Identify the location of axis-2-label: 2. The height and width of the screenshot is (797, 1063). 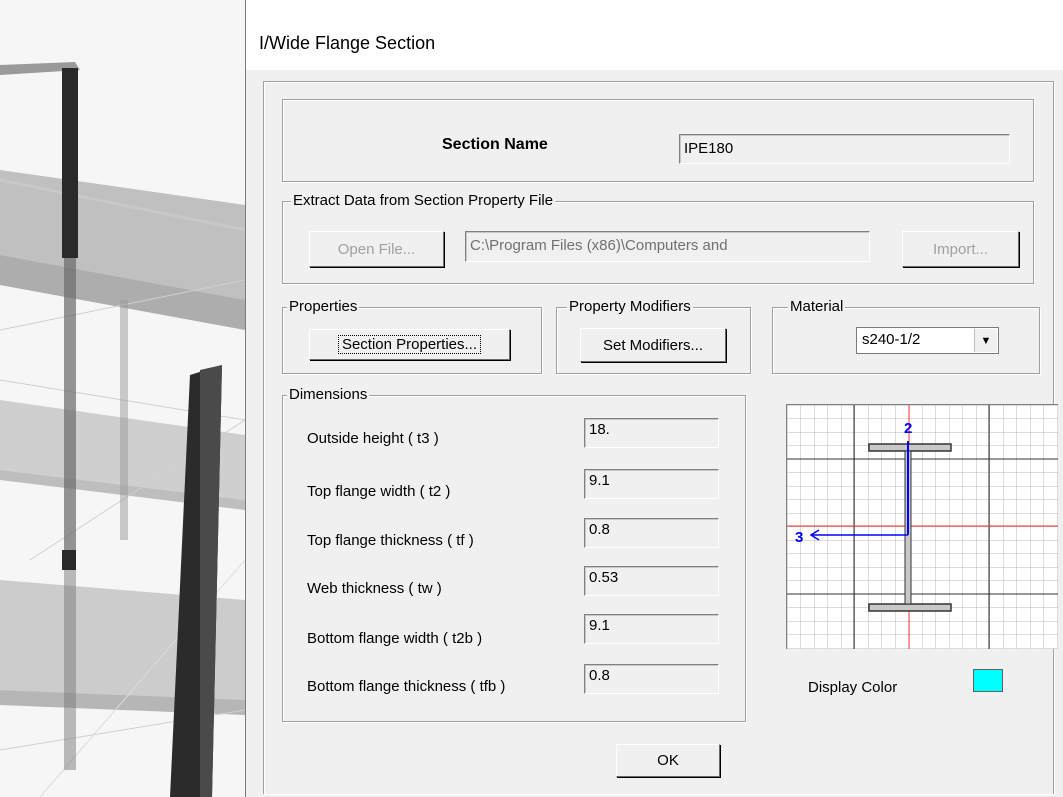
(908, 428).